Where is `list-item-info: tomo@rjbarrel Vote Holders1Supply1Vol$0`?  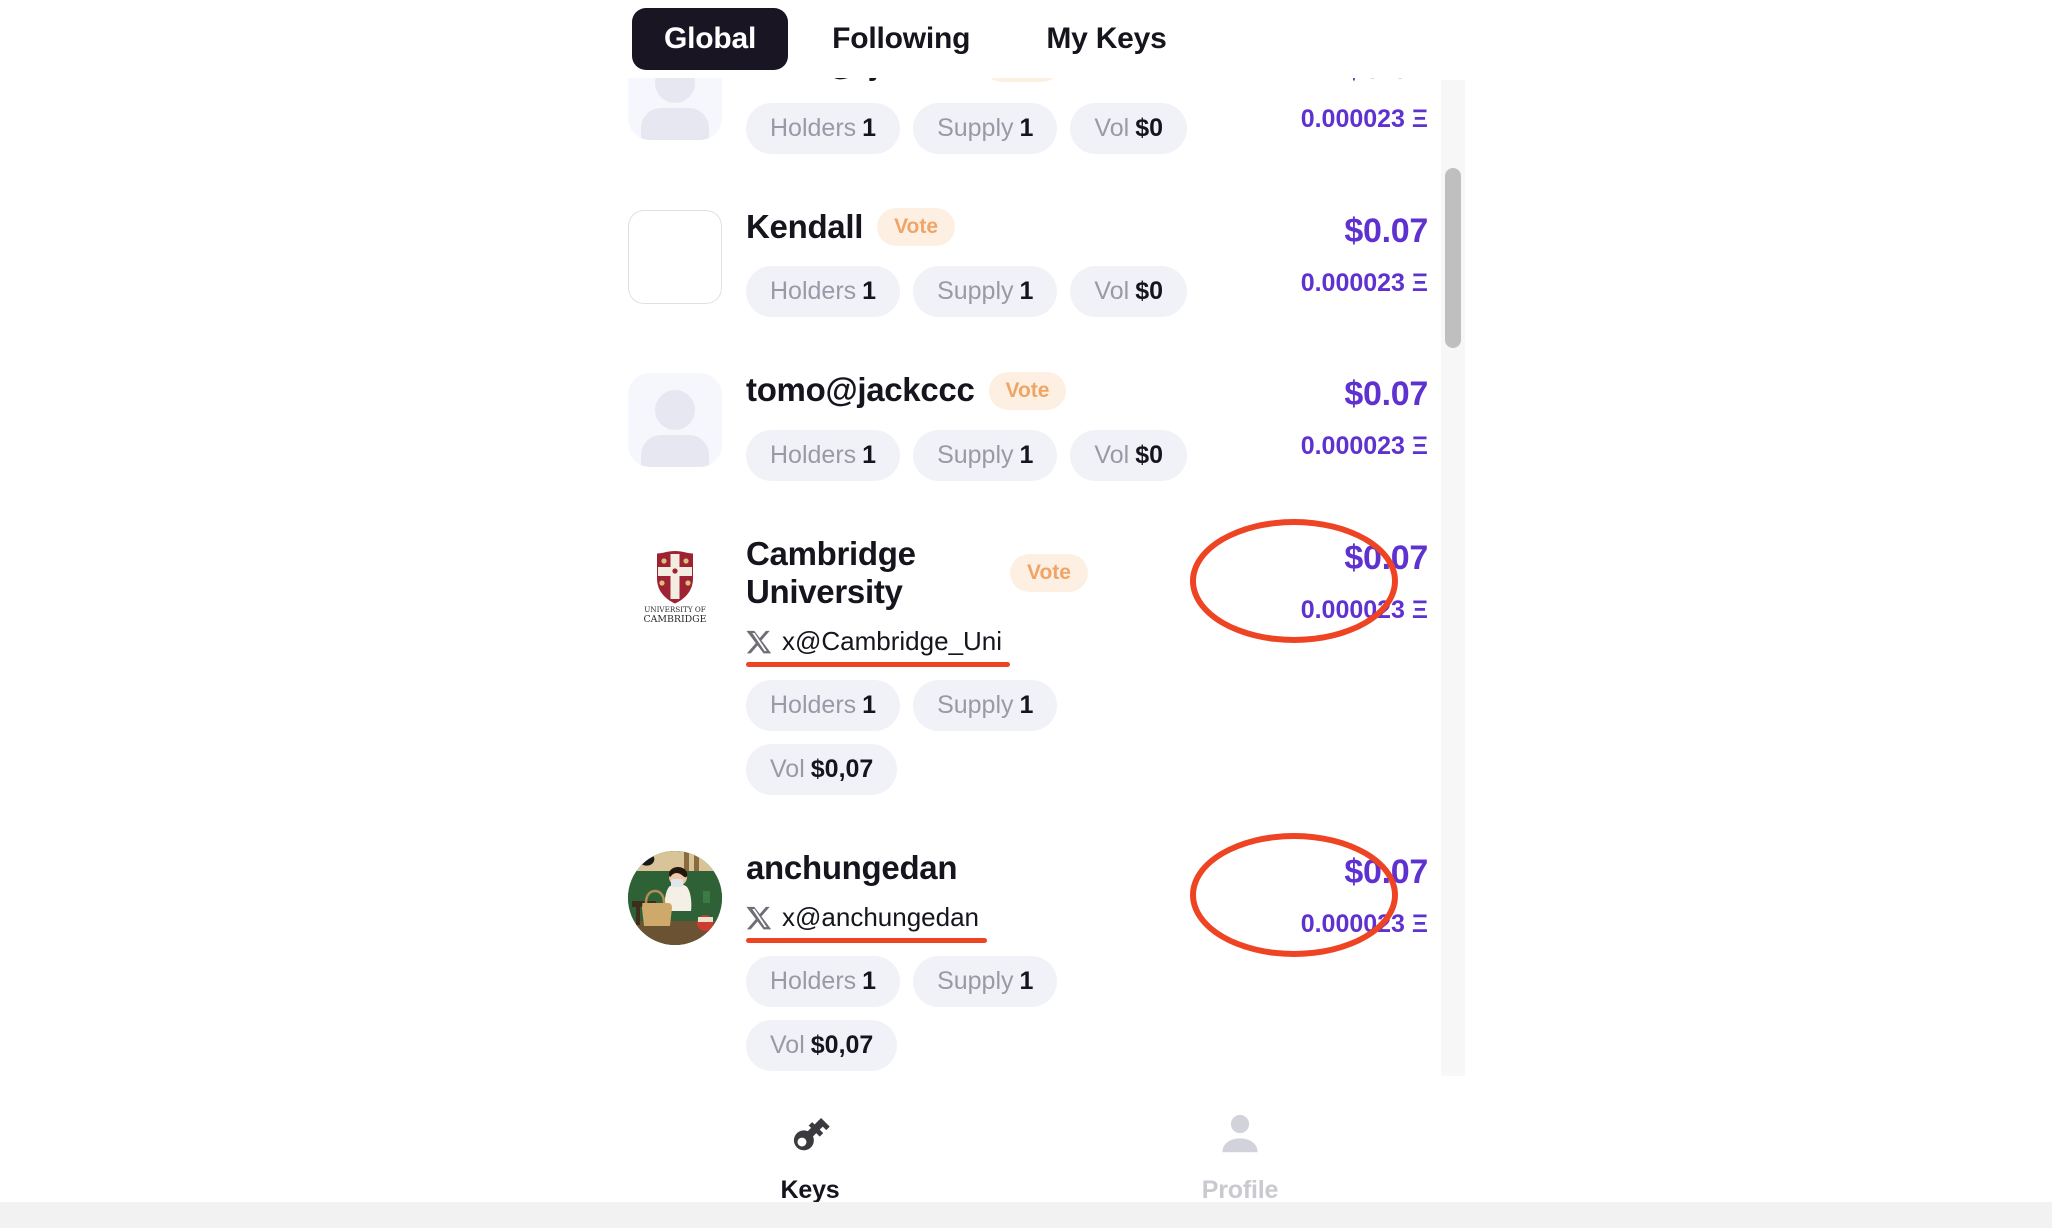
list-item-info: tomo@rjbarrel Vote Holders1Supply1Vol$0 is located at coordinates (977, 116).